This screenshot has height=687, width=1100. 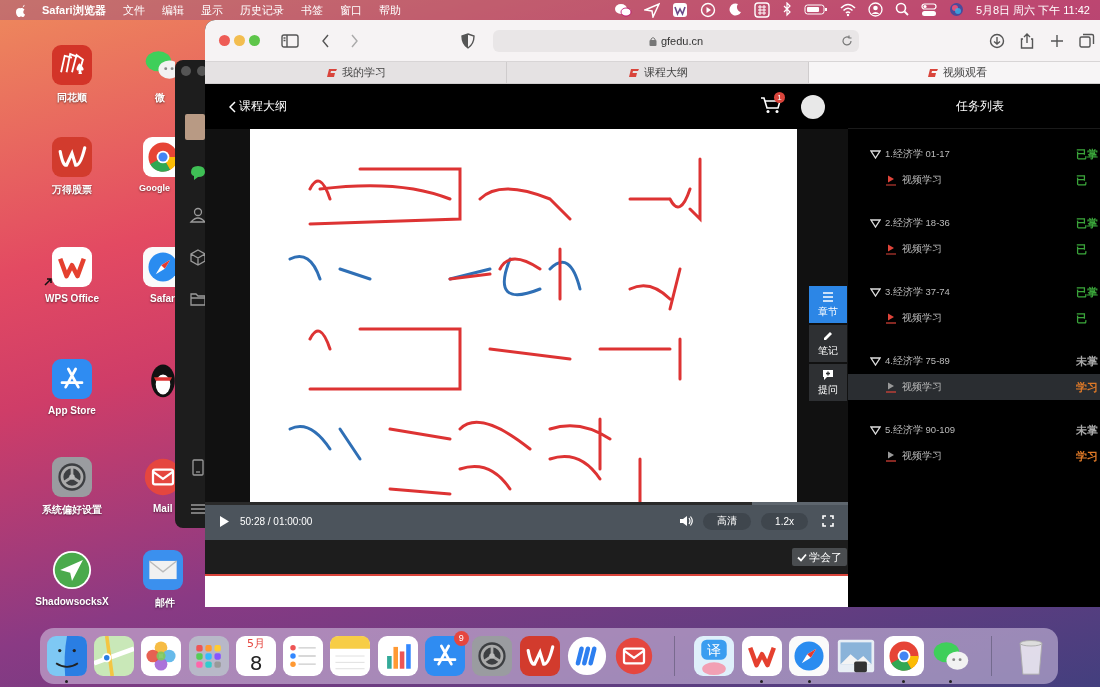 What do you see at coordinates (819, 557) in the screenshot?
I see `learned-button: 学会了` at bounding box center [819, 557].